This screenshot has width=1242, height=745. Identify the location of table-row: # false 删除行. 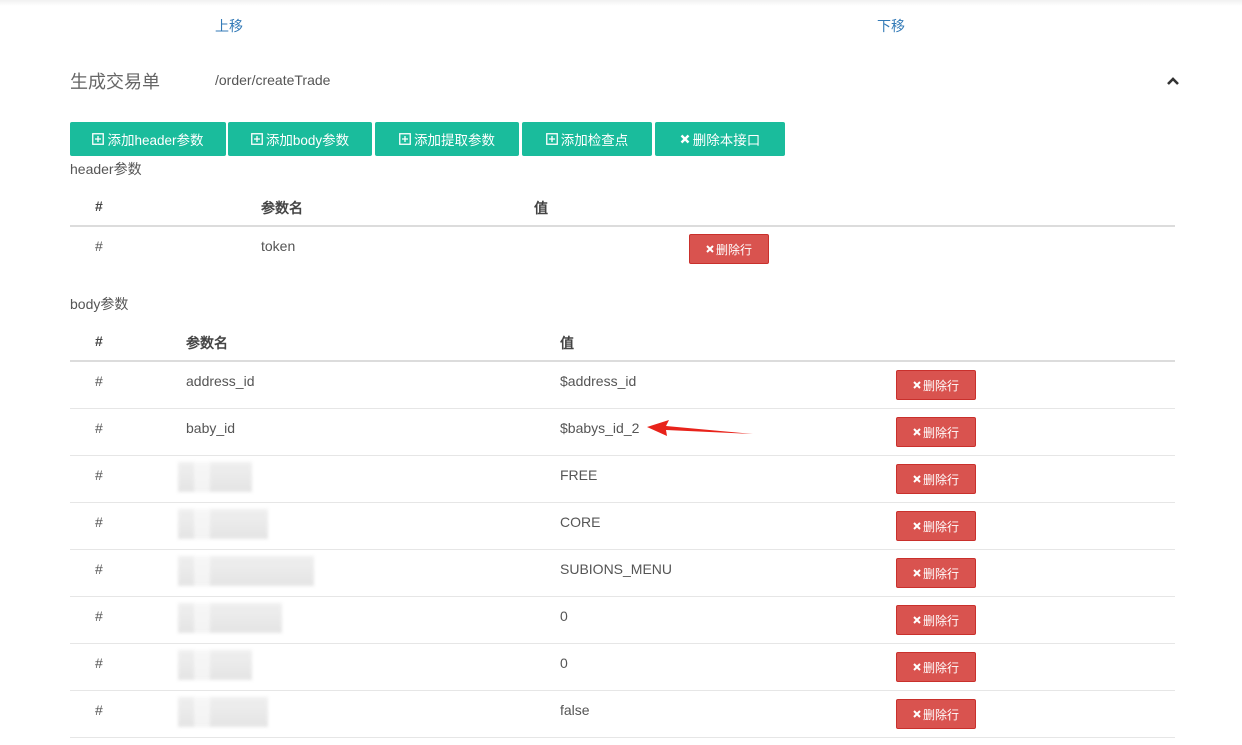
(622, 714).